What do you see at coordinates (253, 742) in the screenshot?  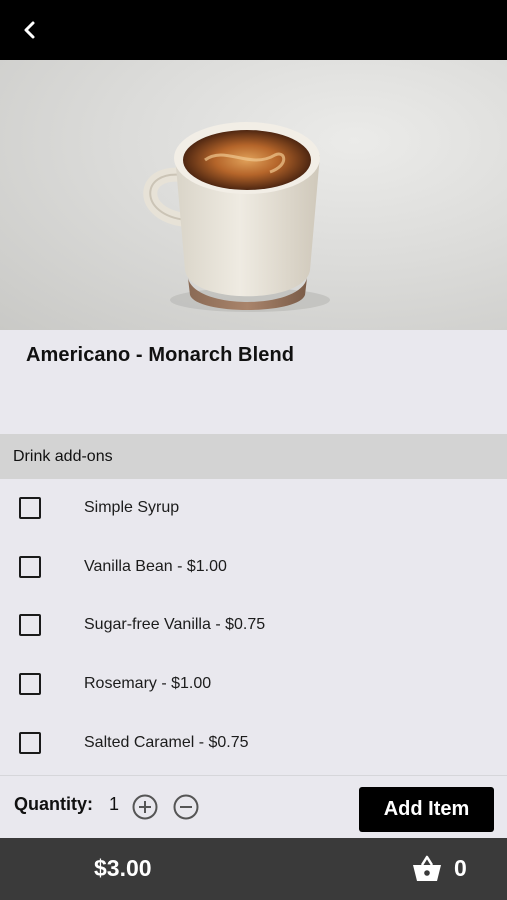 I see `addon-option-salted-caramel: Salted Caramel - $0.75` at bounding box center [253, 742].